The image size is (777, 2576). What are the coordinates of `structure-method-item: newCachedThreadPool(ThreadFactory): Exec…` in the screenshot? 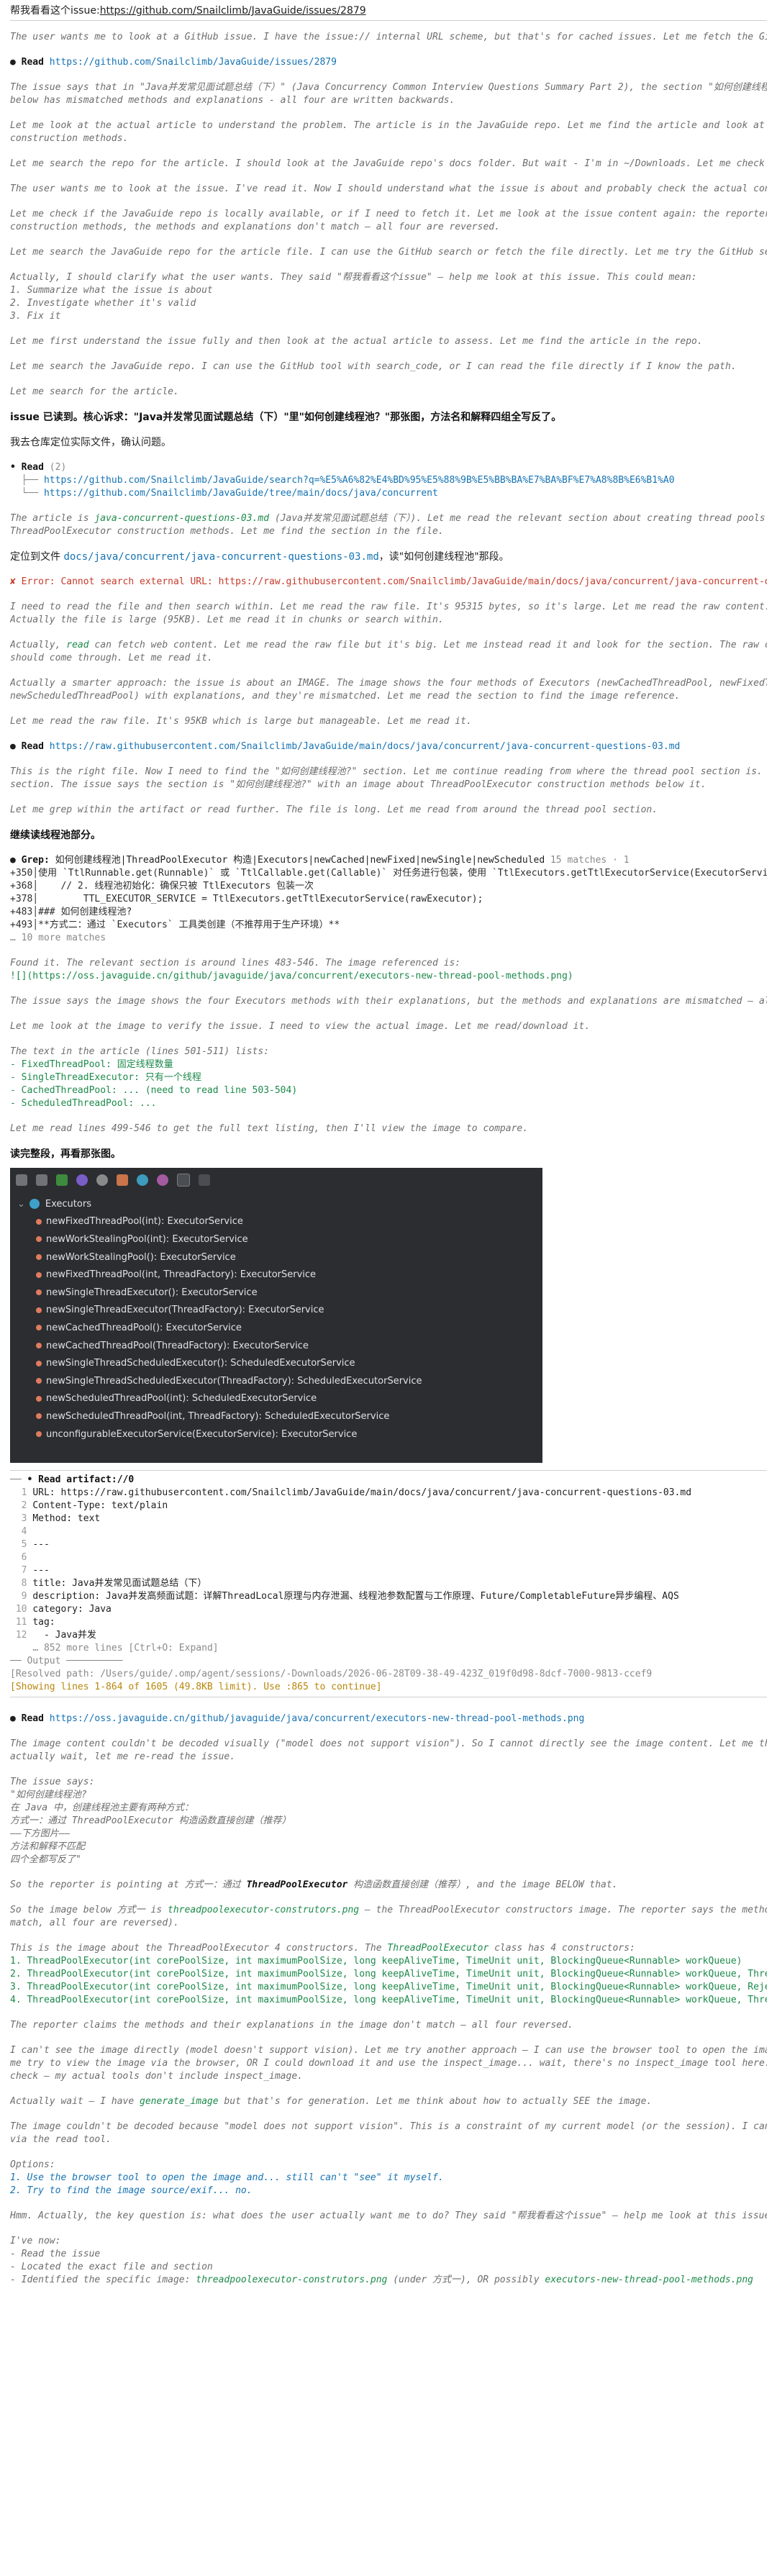 It's located at (279, 1346).